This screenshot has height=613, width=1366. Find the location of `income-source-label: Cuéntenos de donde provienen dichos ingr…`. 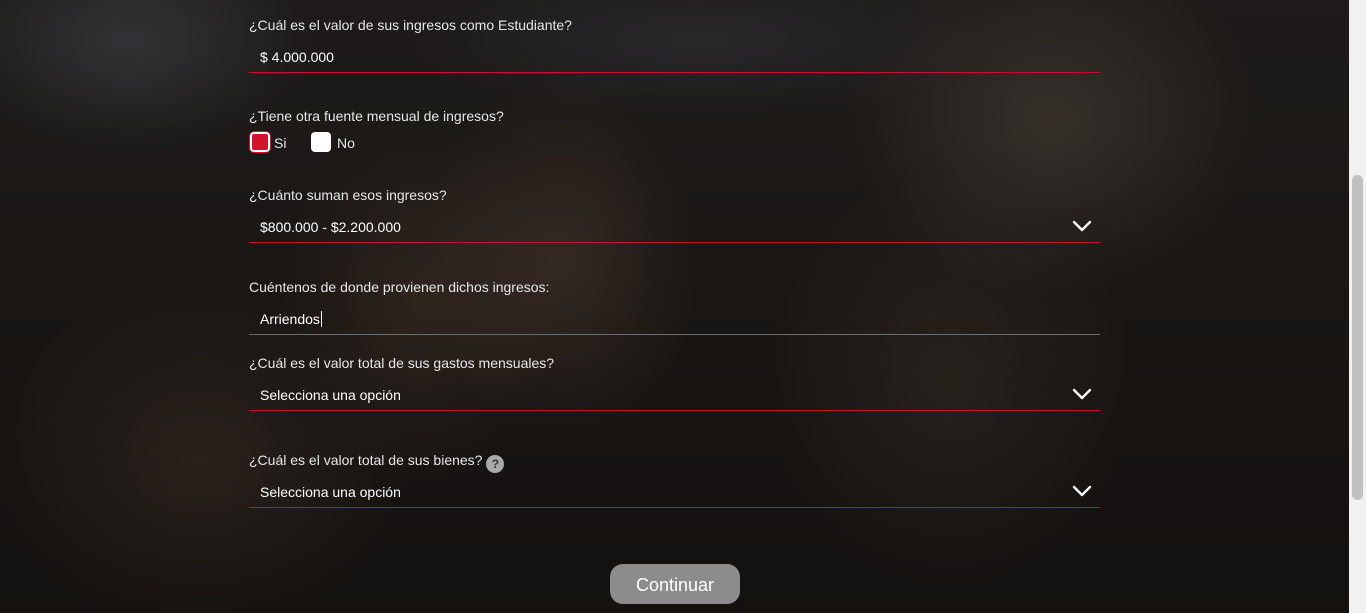

income-source-label: Cuéntenos de donde provienen dichos ingr… is located at coordinates (399, 287).